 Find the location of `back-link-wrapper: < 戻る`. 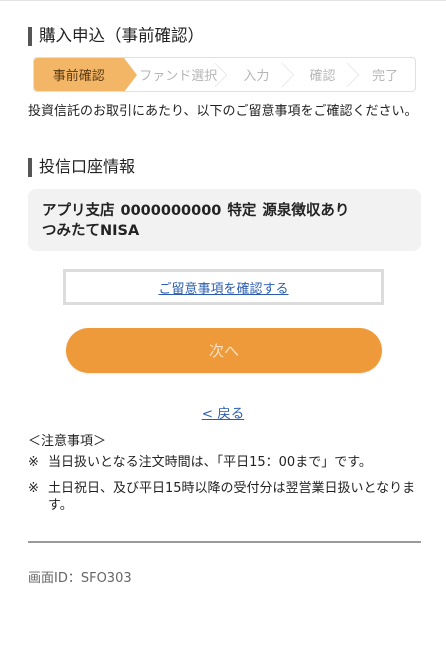

back-link-wrapper: < 戻る is located at coordinates (223, 412).